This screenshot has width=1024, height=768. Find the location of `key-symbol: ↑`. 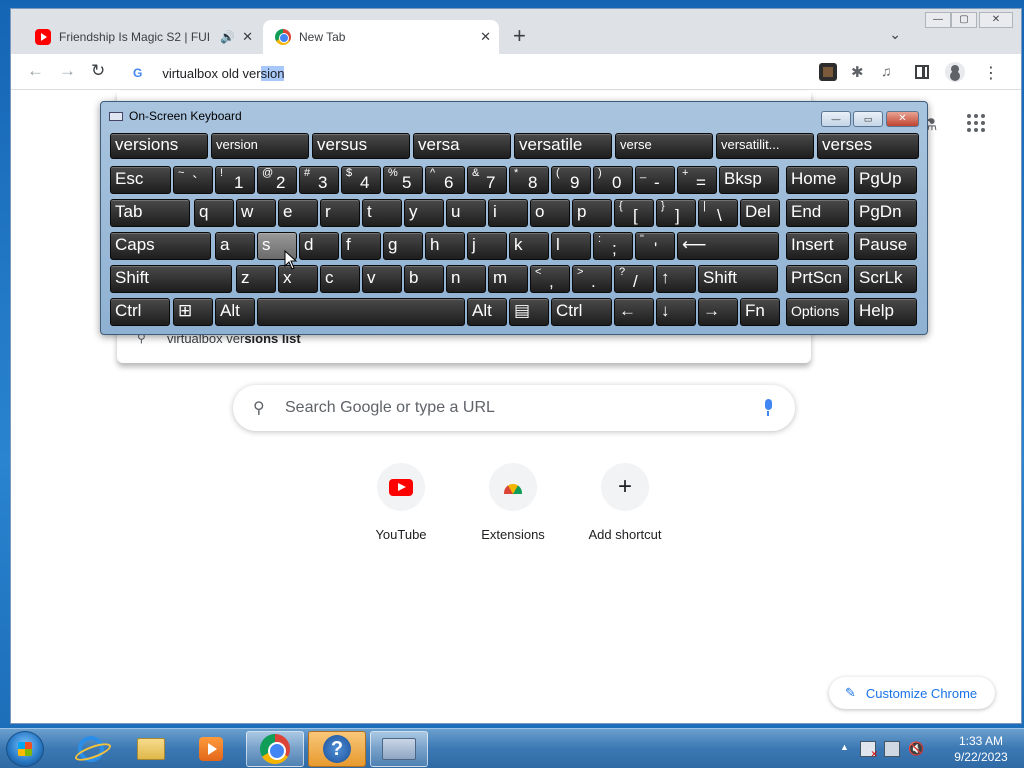

key-symbol: ↑ is located at coordinates (676, 279).